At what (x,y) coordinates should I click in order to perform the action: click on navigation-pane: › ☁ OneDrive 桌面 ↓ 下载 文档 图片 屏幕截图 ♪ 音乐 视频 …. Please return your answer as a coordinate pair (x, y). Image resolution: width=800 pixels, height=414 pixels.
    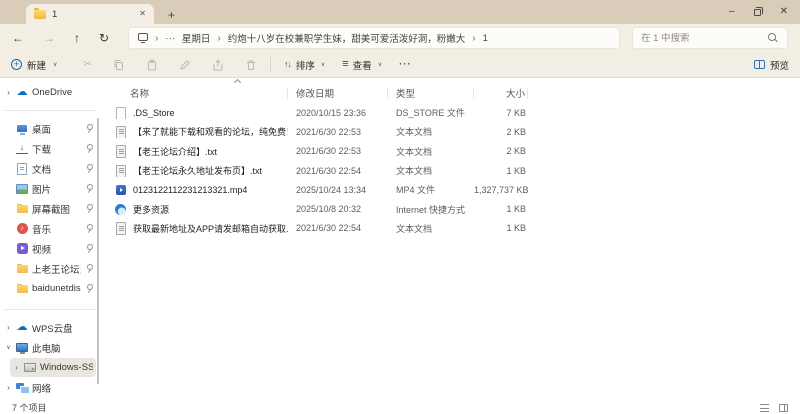
    Looking at the image, I should click on (52, 239).